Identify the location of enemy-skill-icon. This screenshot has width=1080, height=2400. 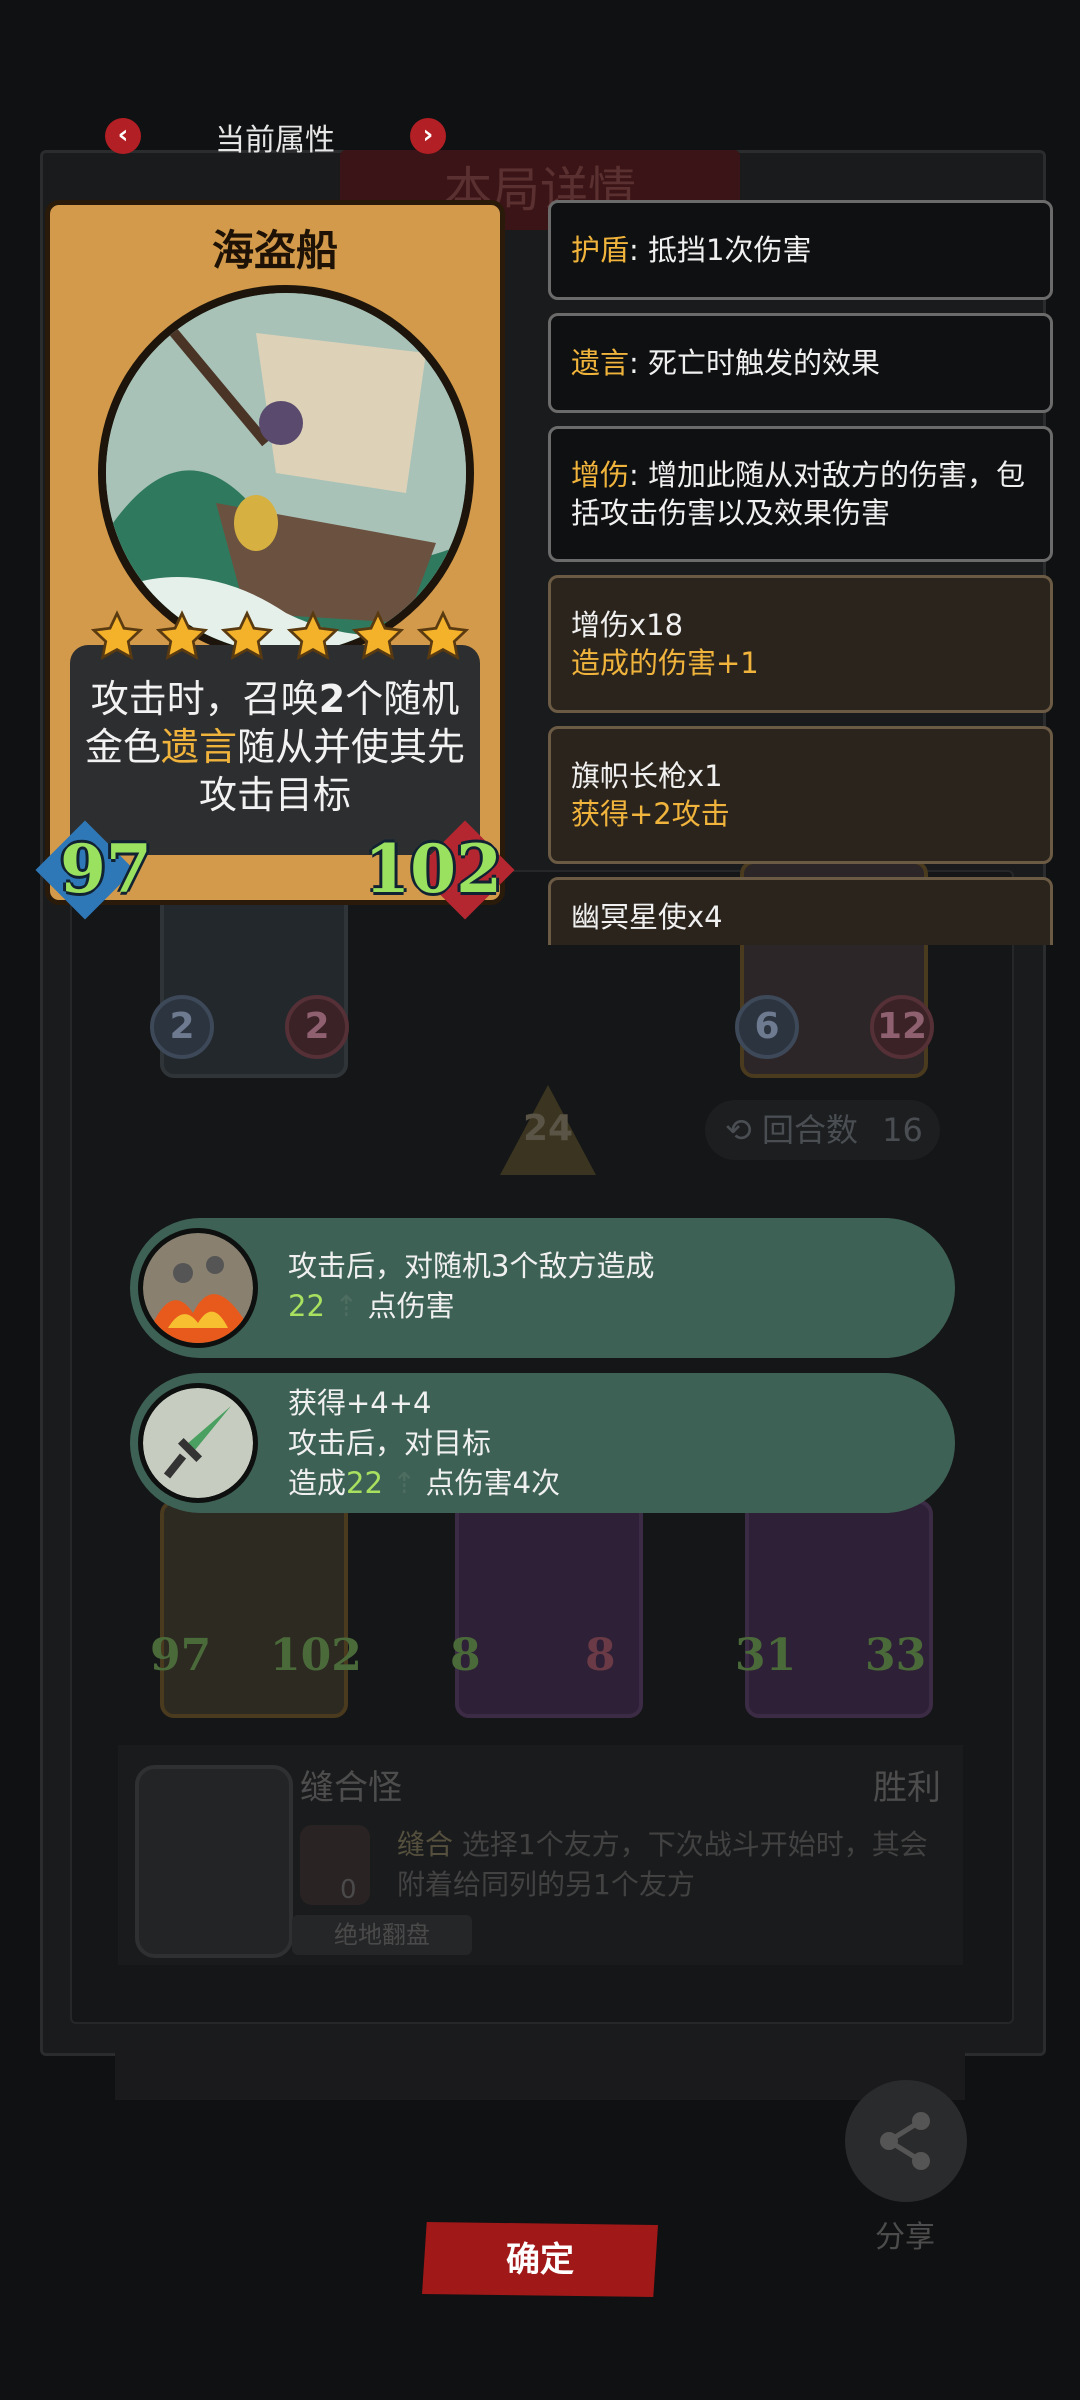
(335, 1865).